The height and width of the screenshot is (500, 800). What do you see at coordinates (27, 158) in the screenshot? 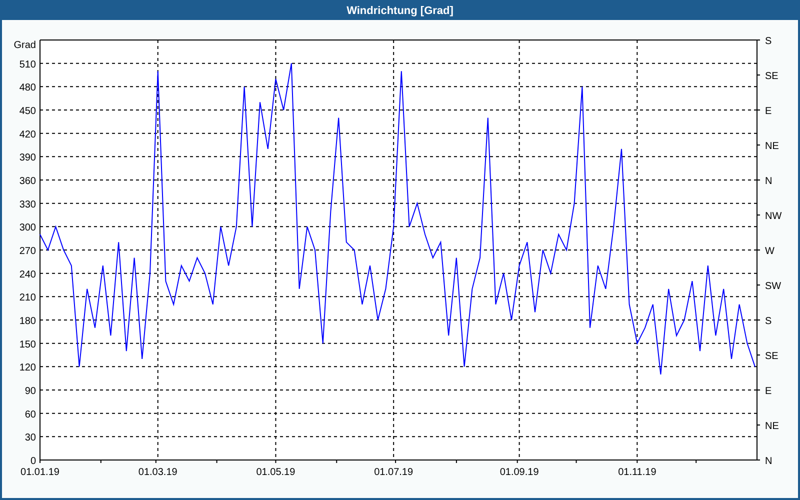
I see `y-tick-label: 390` at bounding box center [27, 158].